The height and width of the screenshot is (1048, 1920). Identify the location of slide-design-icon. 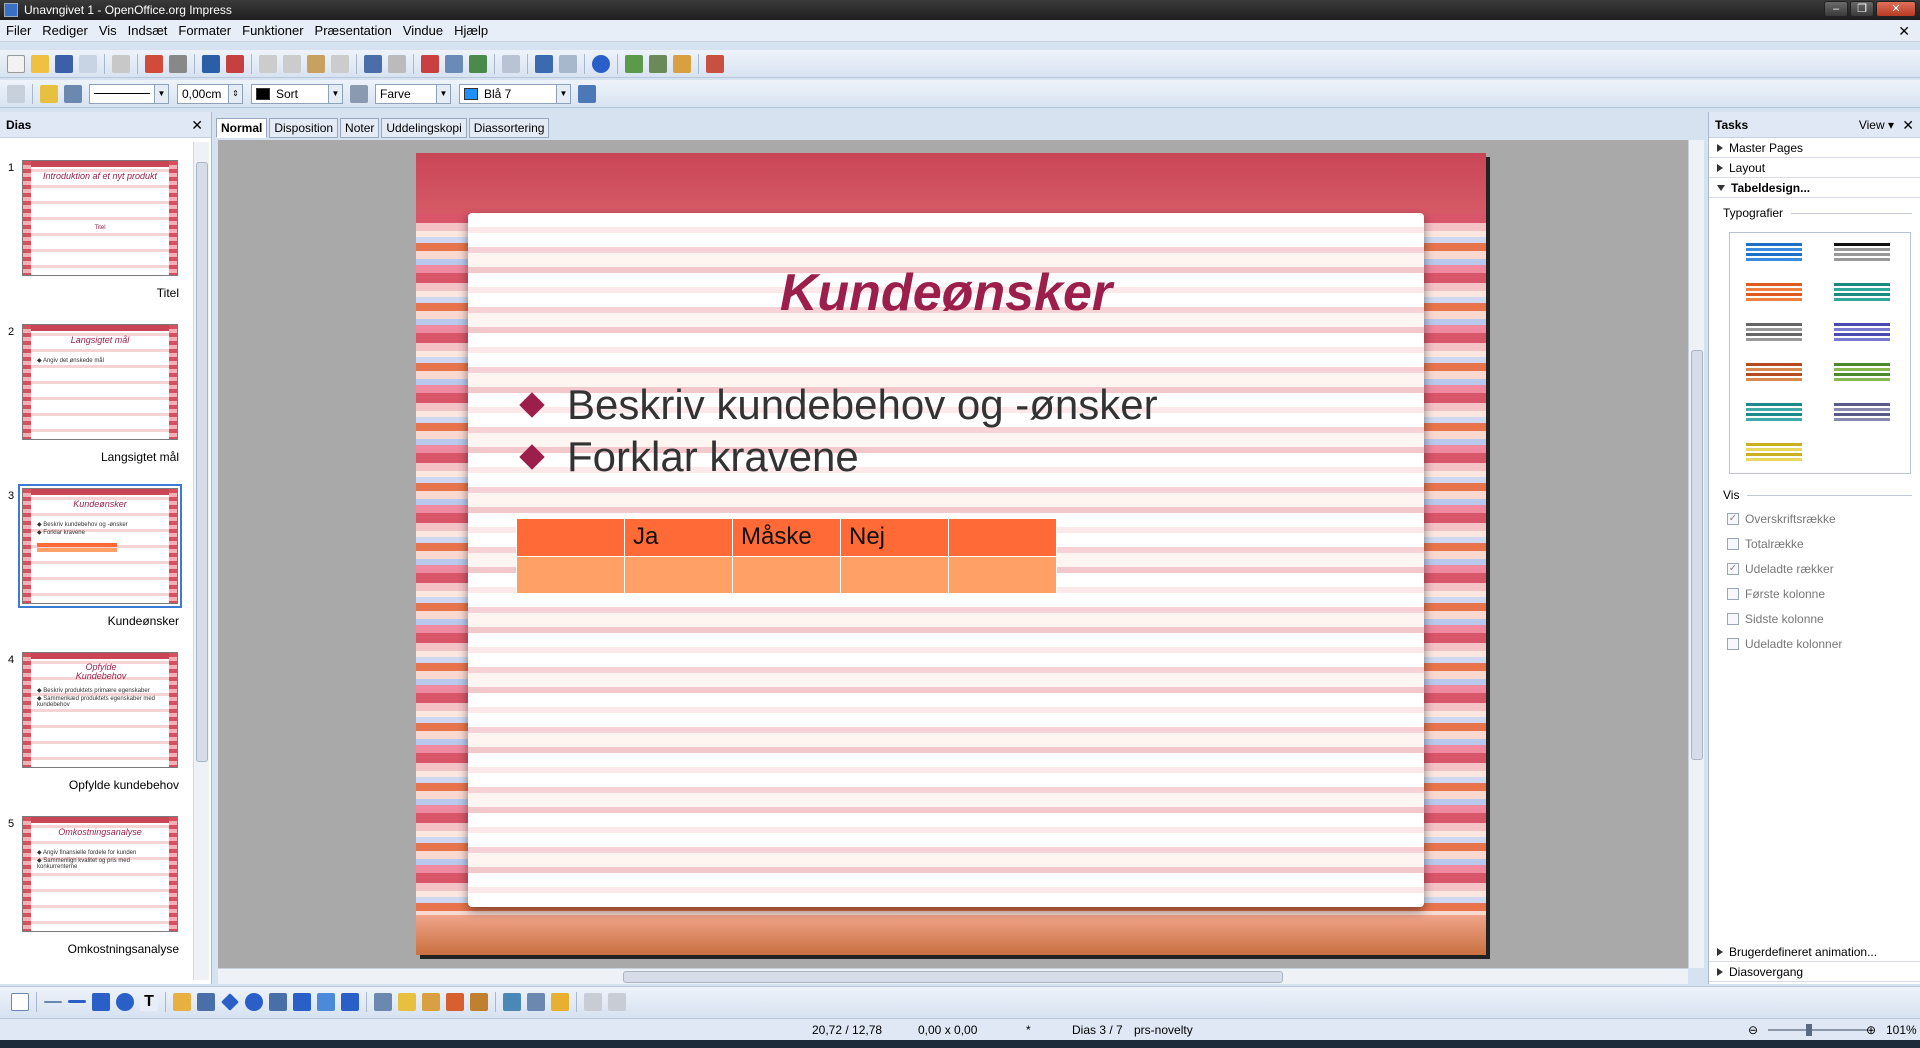
(682, 63).